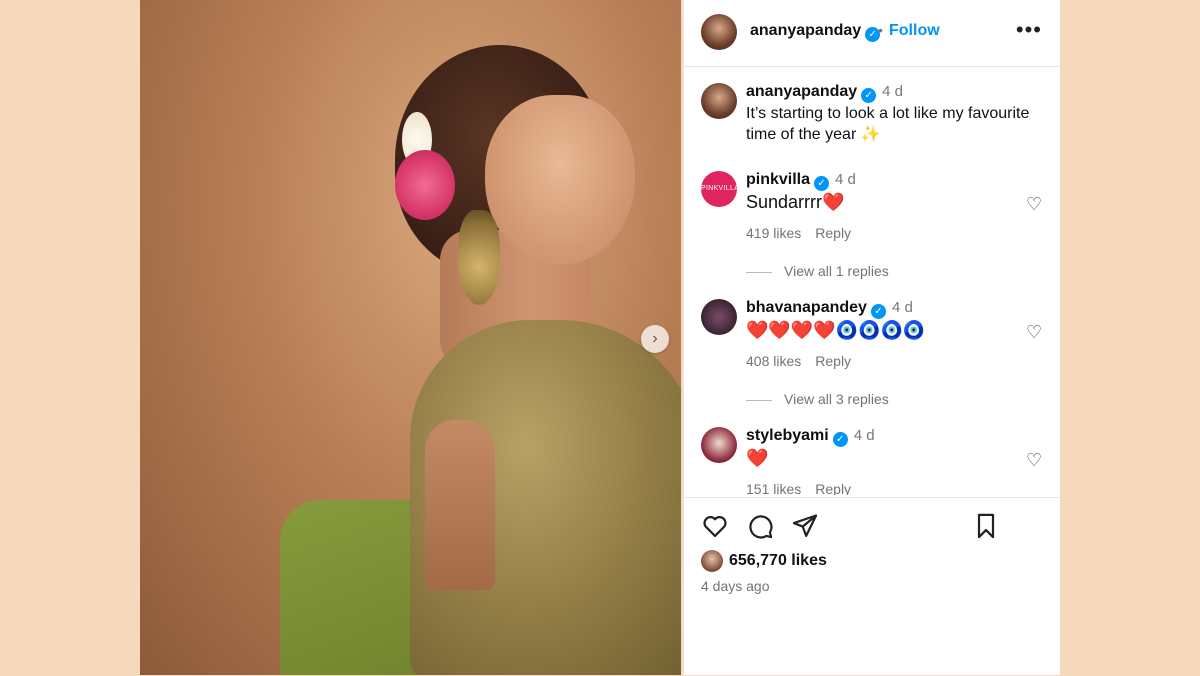 This screenshot has height=676, width=1200. Describe the element at coordinates (720, 189) in the screenshot. I see `commenter-avatar: PINKVILLA` at that location.